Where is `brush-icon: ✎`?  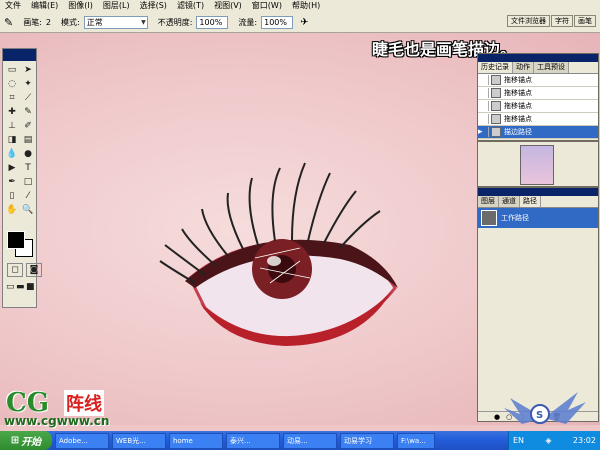 brush-icon: ✎ is located at coordinates (28, 112).